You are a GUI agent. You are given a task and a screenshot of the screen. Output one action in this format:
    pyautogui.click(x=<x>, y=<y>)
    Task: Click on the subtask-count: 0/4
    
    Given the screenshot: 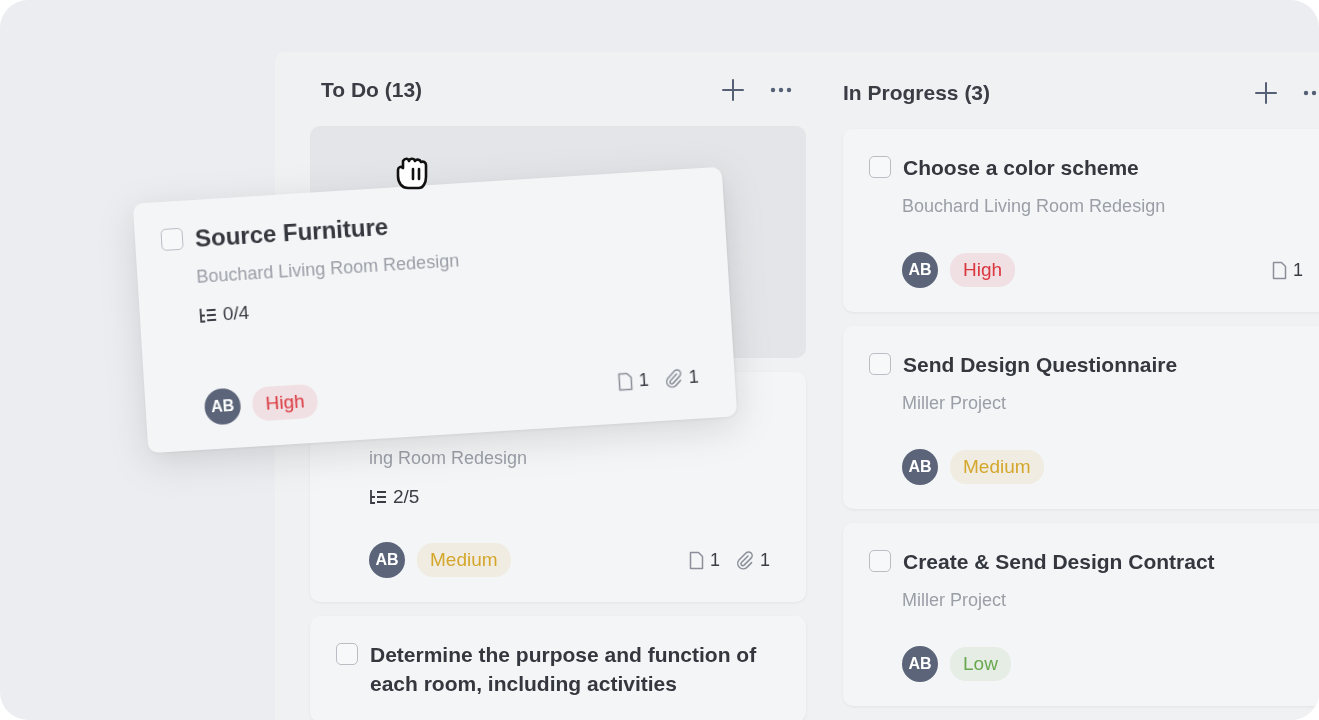 What is the action you would take?
    pyautogui.click(x=236, y=313)
    